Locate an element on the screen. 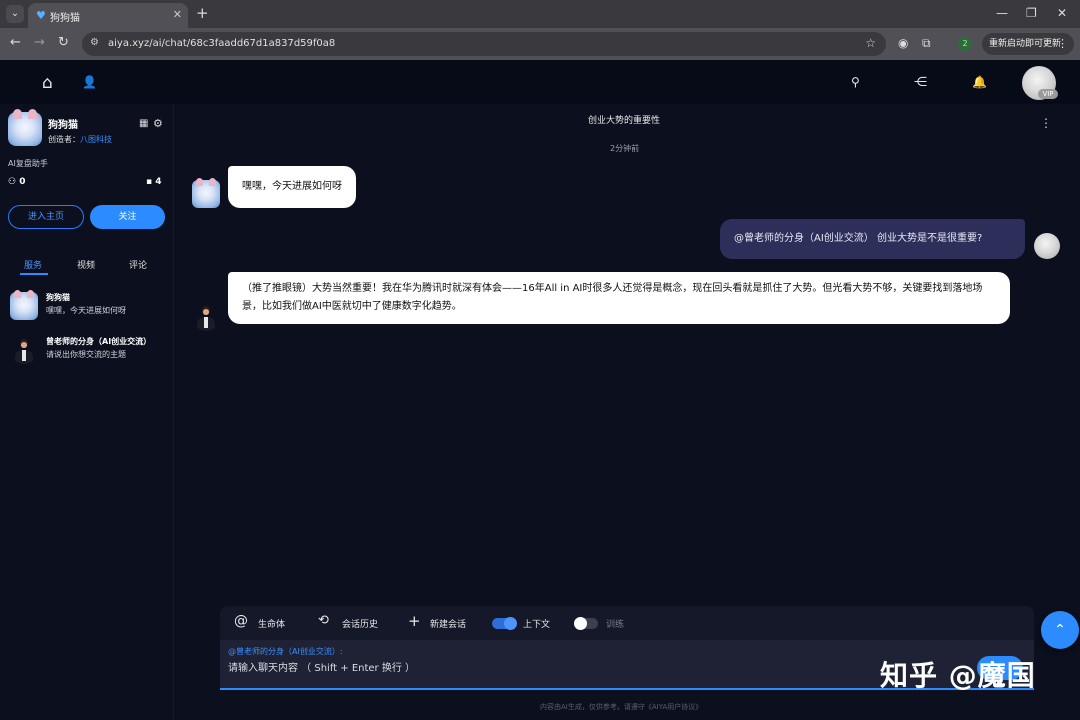  creator-line: 创造者：八图科技 is located at coordinates (80, 139).